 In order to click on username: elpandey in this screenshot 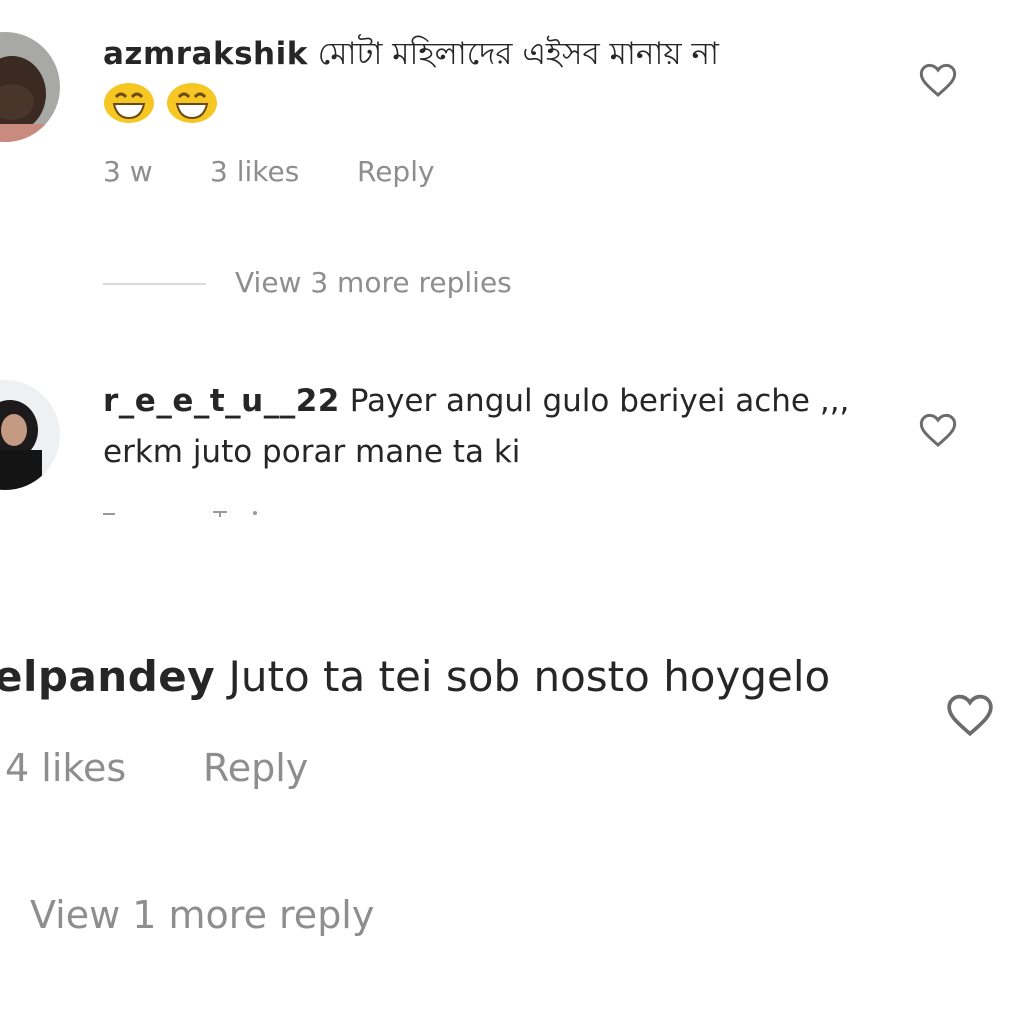, I will do `click(107, 676)`.